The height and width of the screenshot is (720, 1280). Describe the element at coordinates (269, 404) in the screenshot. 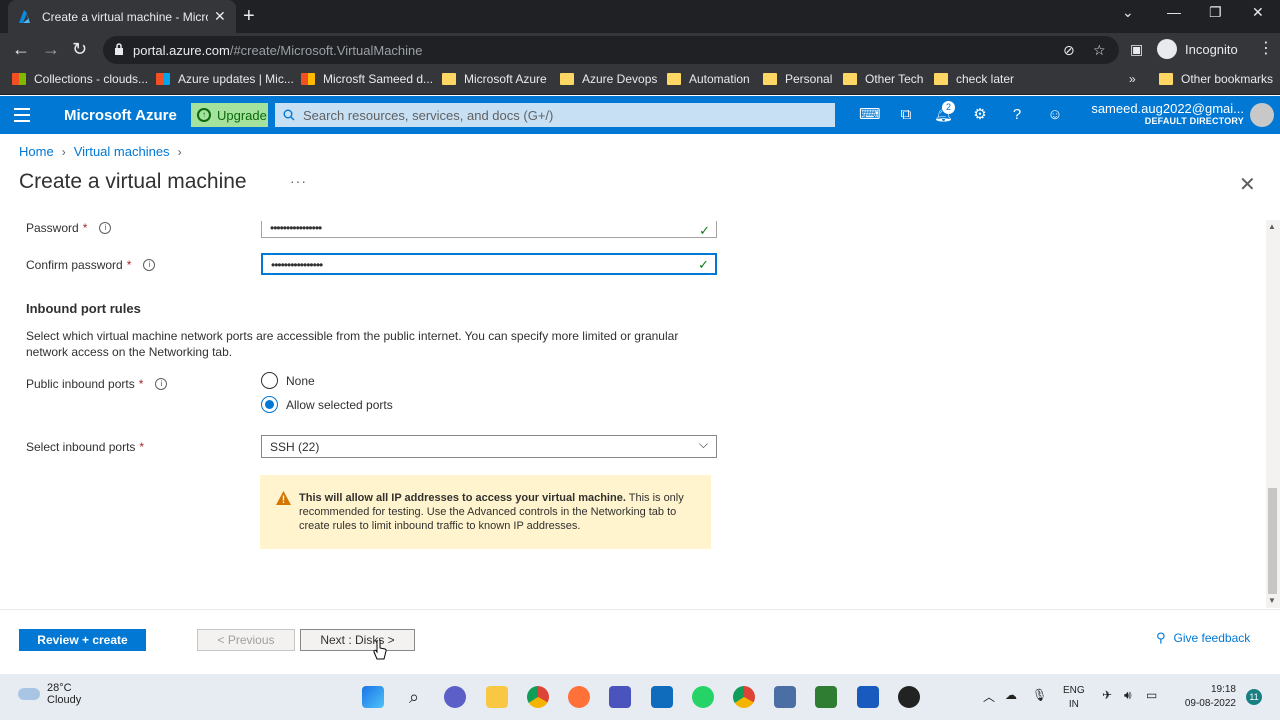

I see `radio-circle-selected` at that location.